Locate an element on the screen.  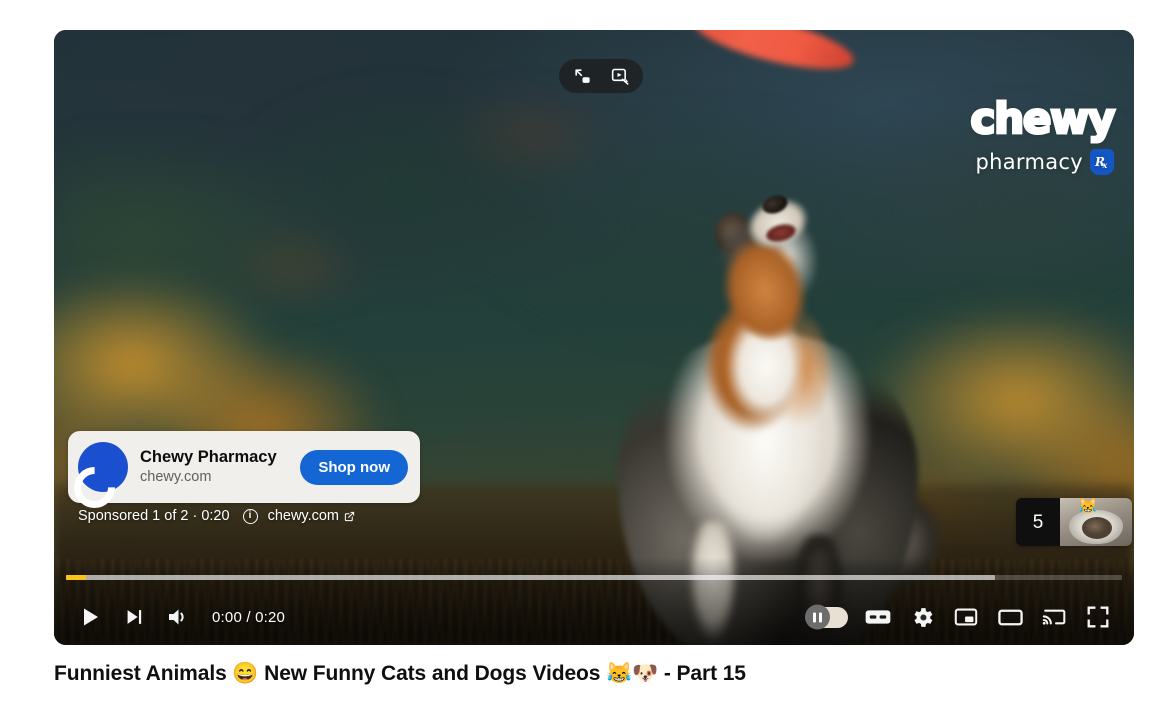
progress-bar is located at coordinates (594, 577).